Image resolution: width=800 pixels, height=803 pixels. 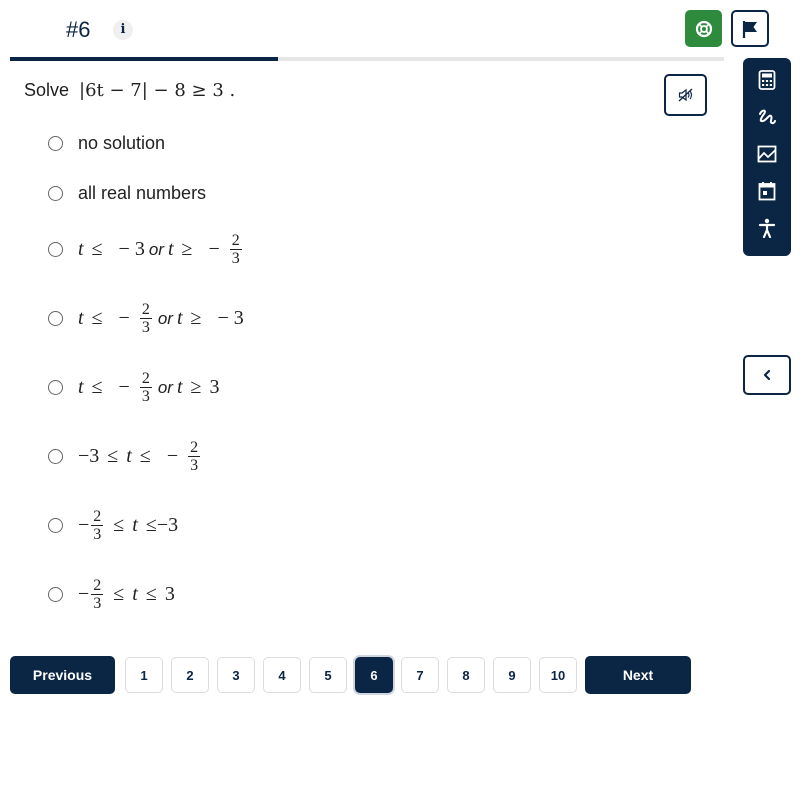 I want to click on text-to-speech-button, so click(x=685, y=95).